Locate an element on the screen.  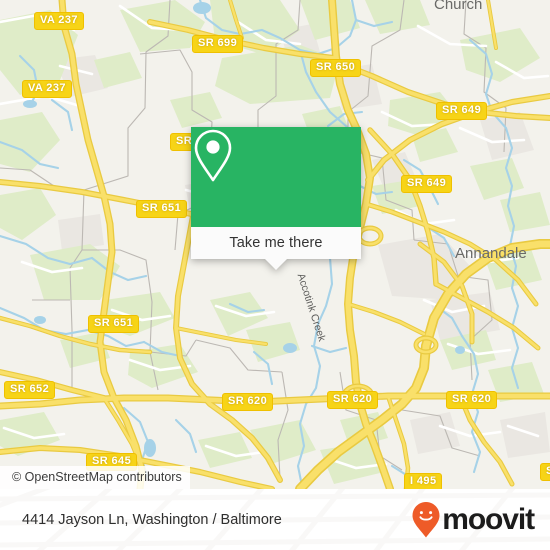
address-label: 4414 Jayson Ln, Washington / Baltimore is located at coordinates (152, 519).